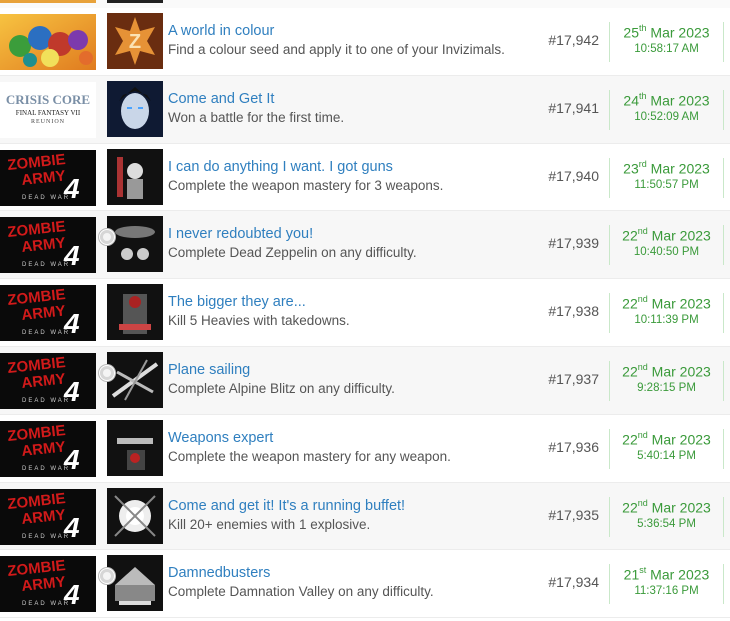 This screenshot has height=621, width=730. What do you see at coordinates (642, 163) in the screenshot?
I see `earned-day-suffix: rd` at bounding box center [642, 163].